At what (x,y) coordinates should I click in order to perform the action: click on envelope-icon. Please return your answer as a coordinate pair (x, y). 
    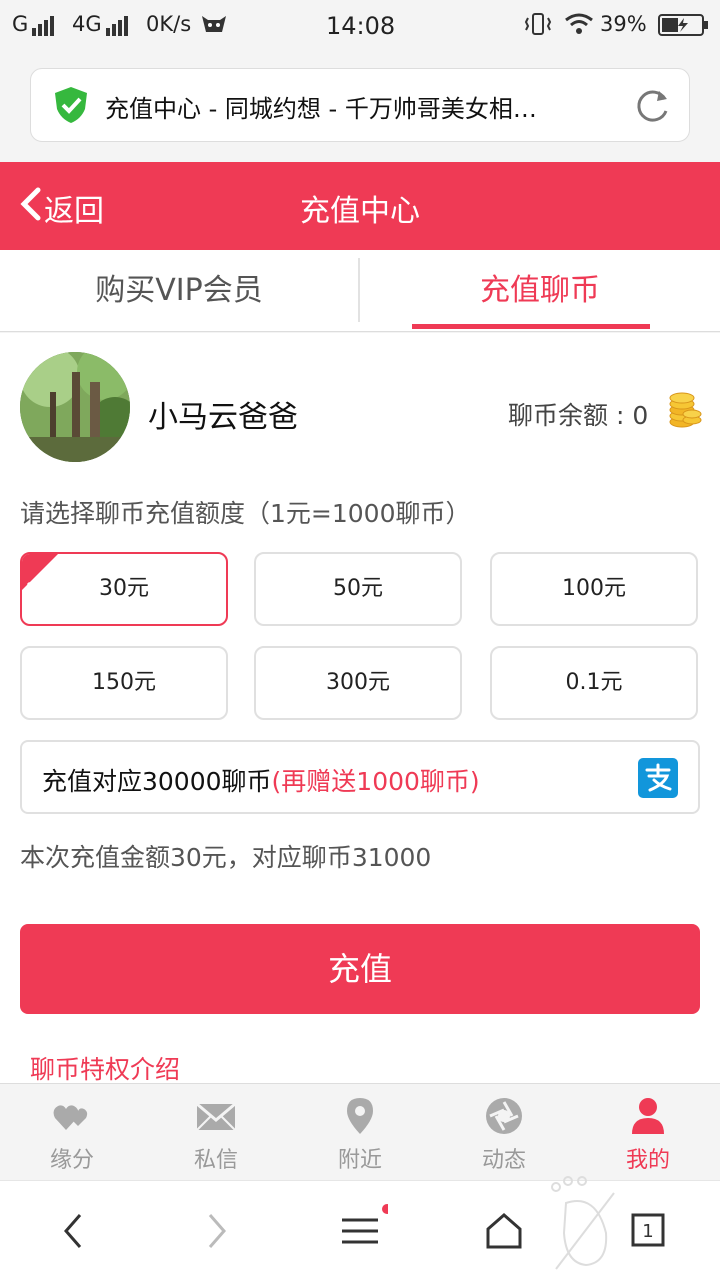
    Looking at the image, I should click on (216, 1116).